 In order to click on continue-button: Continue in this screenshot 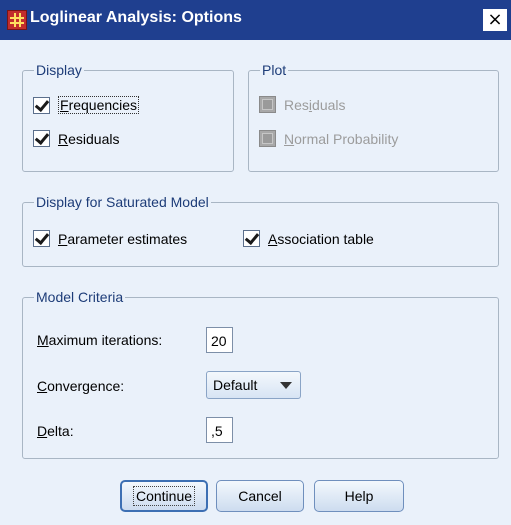, I will do `click(164, 496)`.